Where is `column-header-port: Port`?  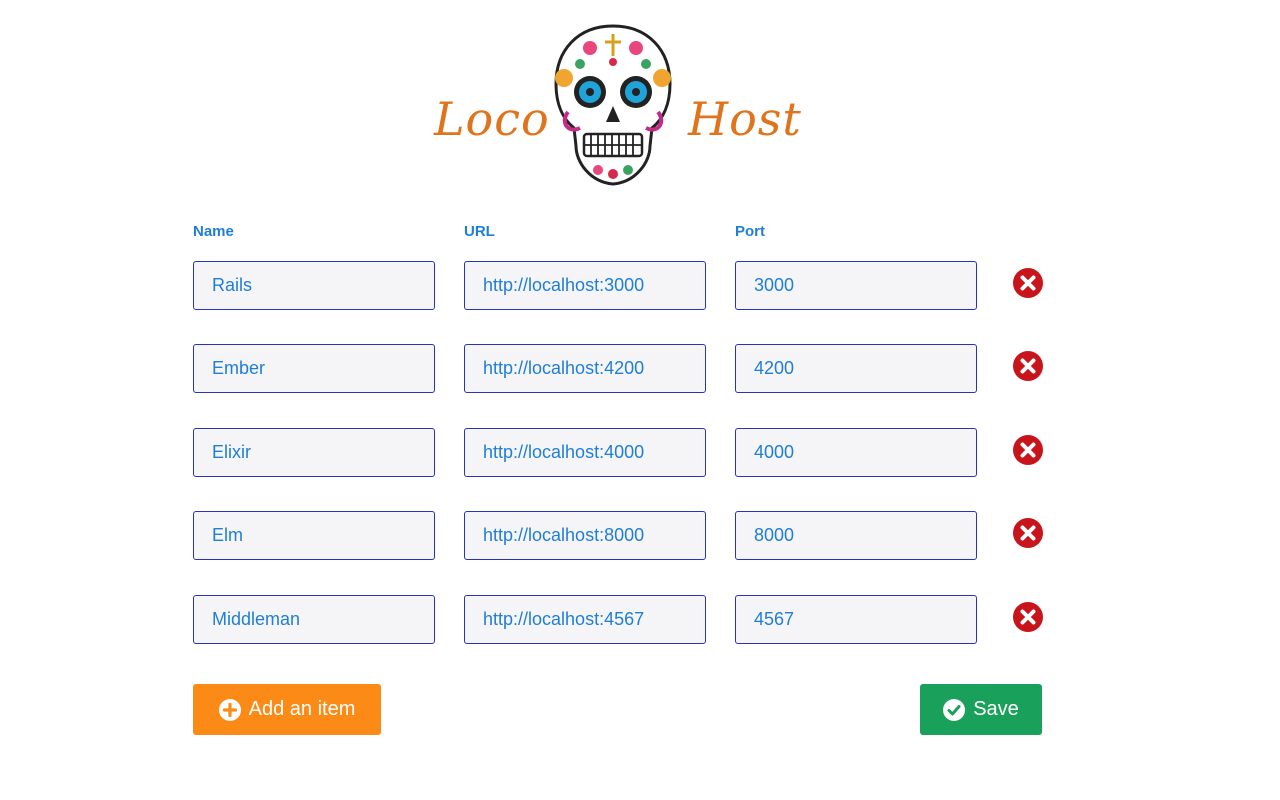
column-header-port: Port is located at coordinates (750, 231).